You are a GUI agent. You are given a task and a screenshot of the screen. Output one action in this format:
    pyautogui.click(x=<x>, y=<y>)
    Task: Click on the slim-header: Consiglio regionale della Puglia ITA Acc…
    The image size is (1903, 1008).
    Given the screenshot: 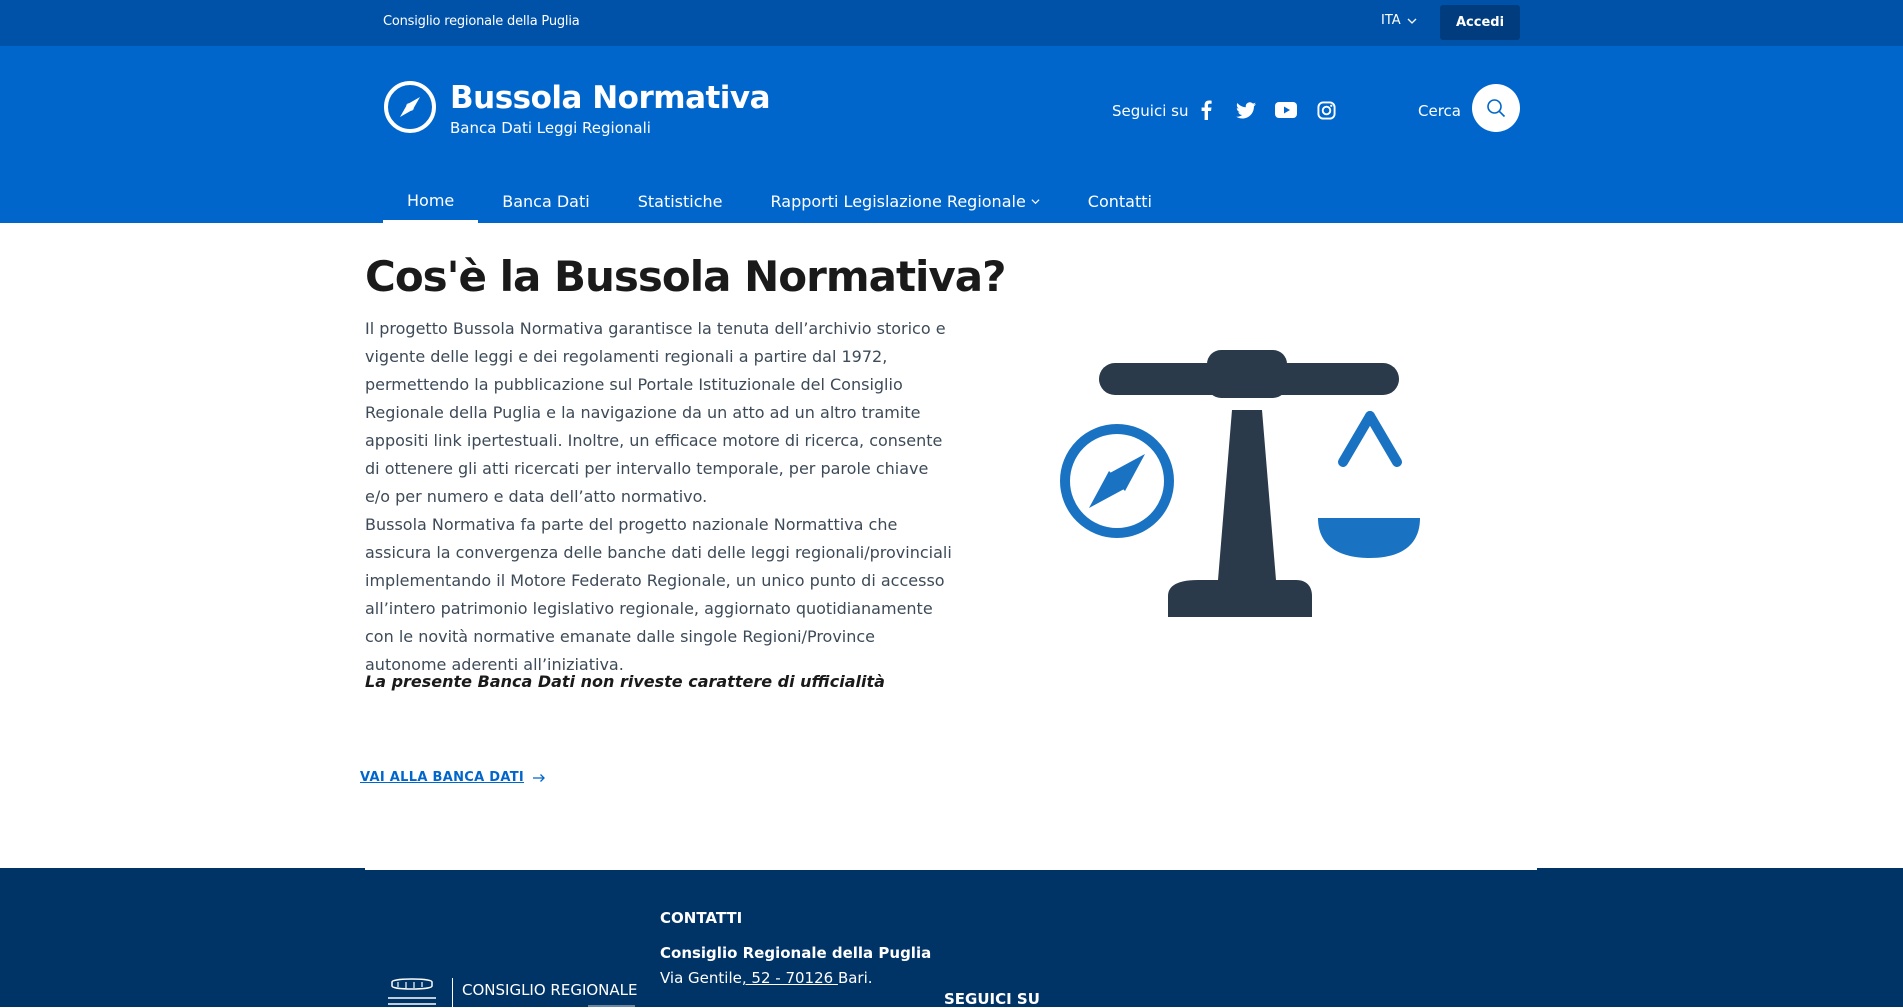 What is the action you would take?
    pyautogui.click(x=951, y=23)
    